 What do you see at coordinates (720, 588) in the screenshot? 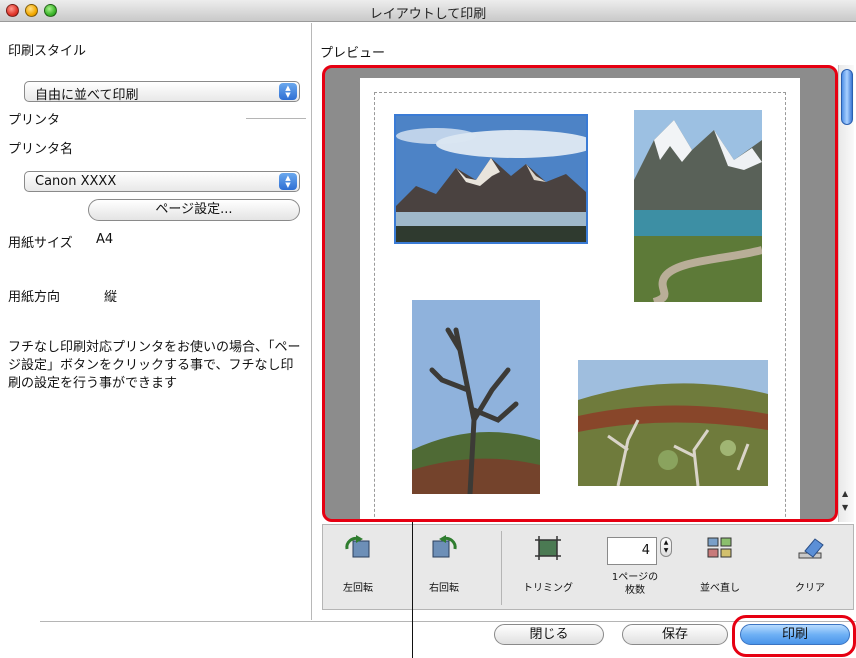
I see `rearrange-label: 並べ直し` at bounding box center [720, 588].